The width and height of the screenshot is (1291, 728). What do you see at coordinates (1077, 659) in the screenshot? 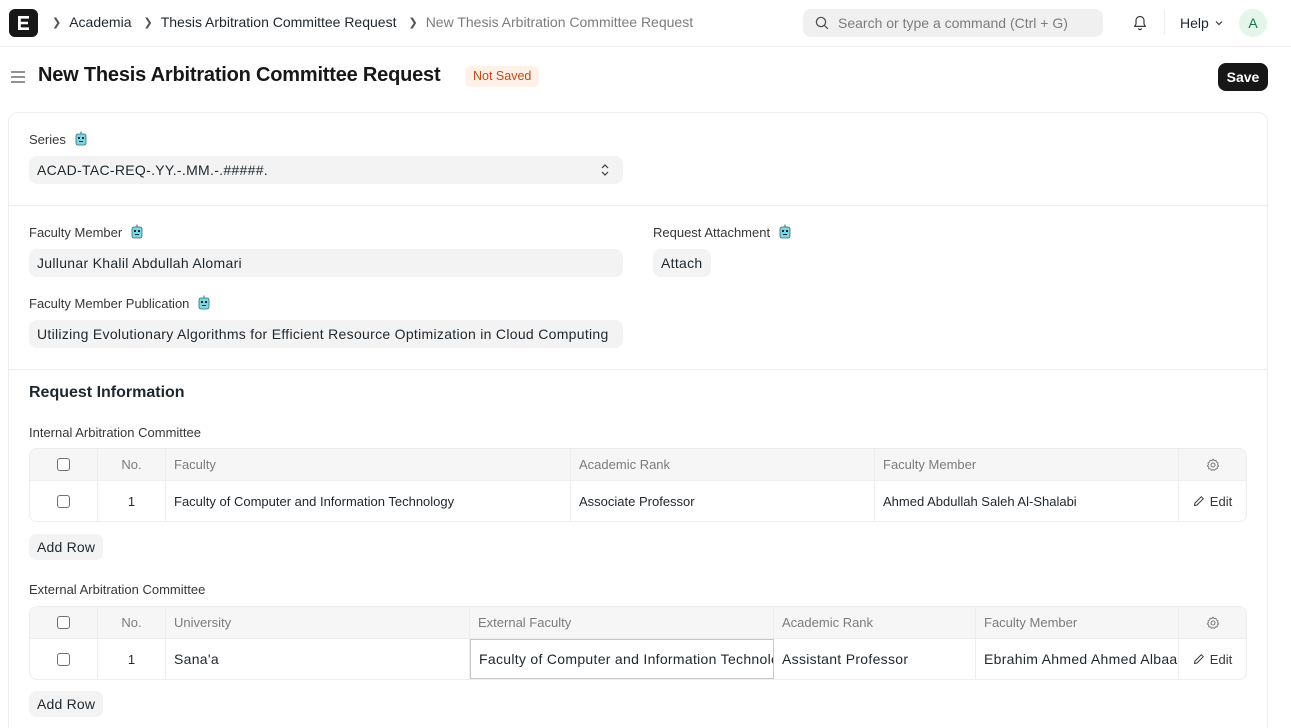
I see `row-faculty-member: Ebrahim Ahmed Ahmed Albaadani` at bounding box center [1077, 659].